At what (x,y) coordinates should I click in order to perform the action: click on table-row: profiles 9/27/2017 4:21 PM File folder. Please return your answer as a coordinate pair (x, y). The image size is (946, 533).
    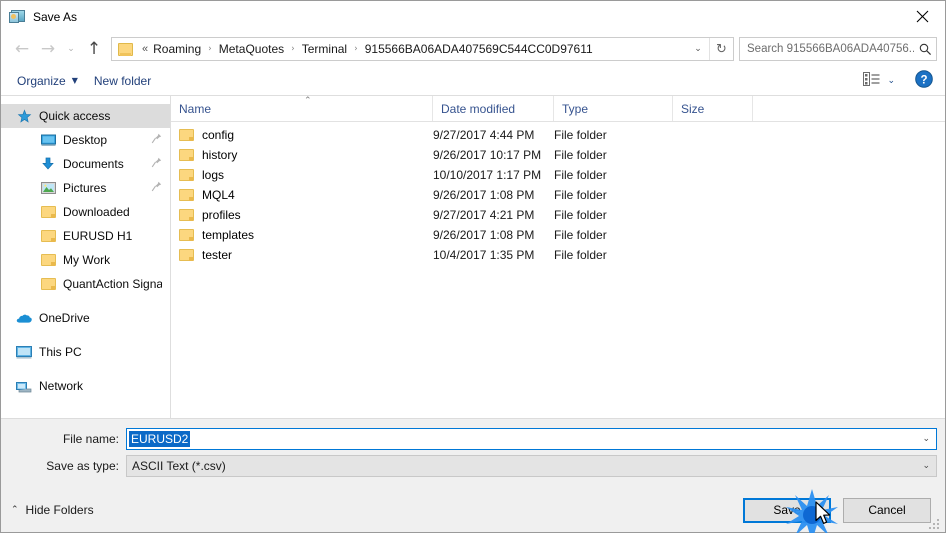
    Looking at the image, I should click on (558, 215).